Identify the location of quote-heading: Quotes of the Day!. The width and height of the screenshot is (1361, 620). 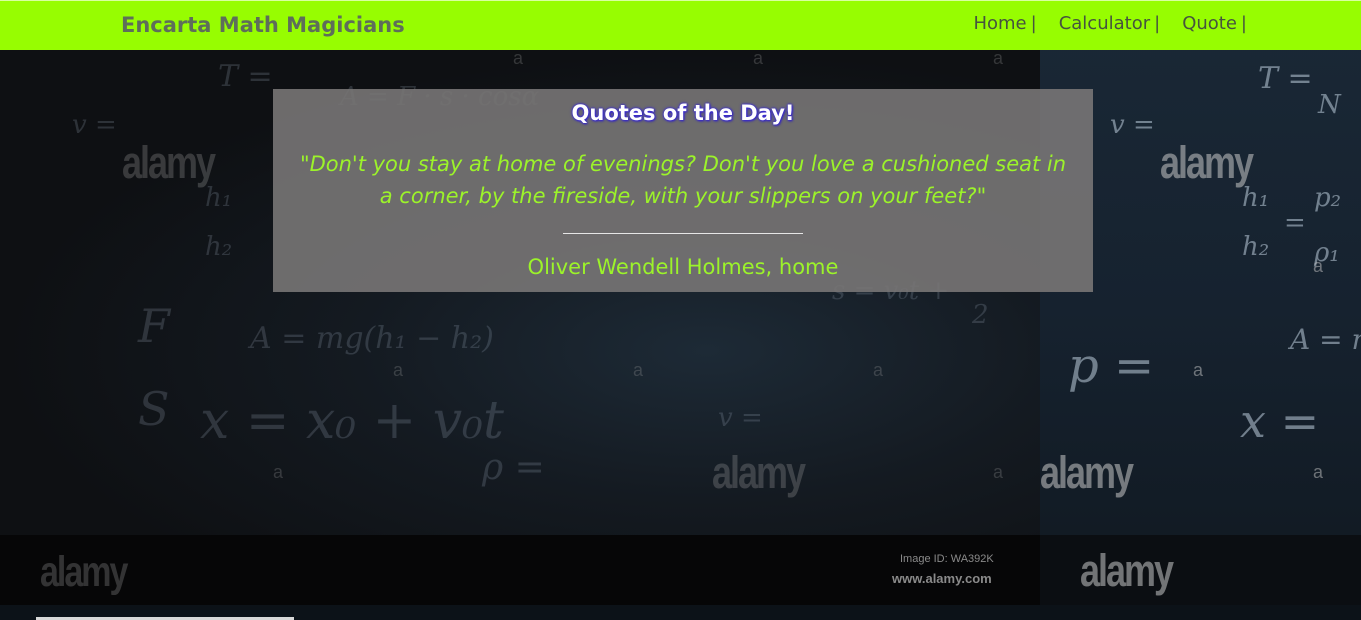
(683, 113).